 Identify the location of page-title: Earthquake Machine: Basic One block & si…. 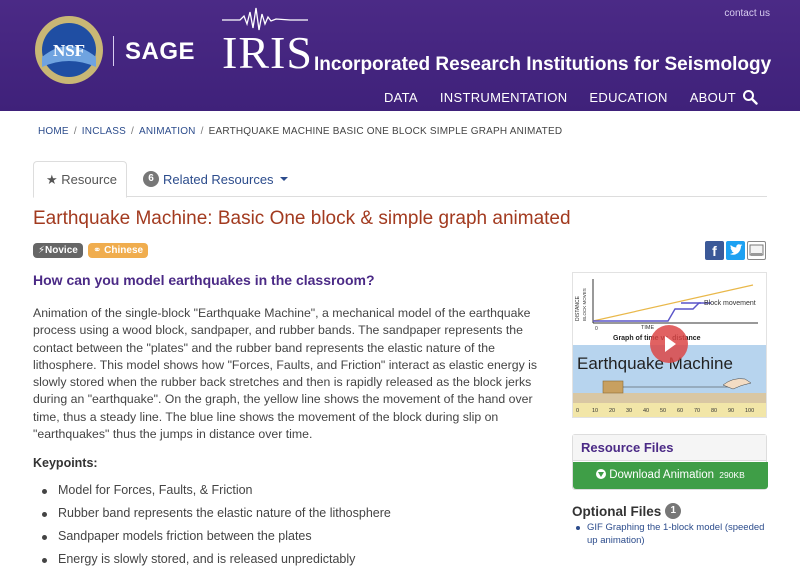
(302, 218).